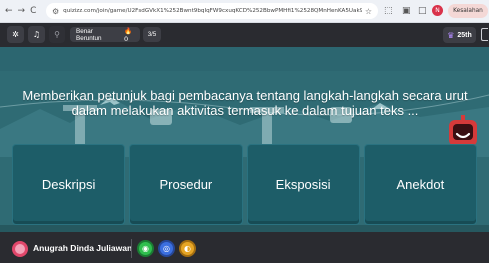 This screenshot has width=489, height=263. Describe the element at coordinates (464, 35) in the screenshot. I see `rank-value: 25th` at that location.